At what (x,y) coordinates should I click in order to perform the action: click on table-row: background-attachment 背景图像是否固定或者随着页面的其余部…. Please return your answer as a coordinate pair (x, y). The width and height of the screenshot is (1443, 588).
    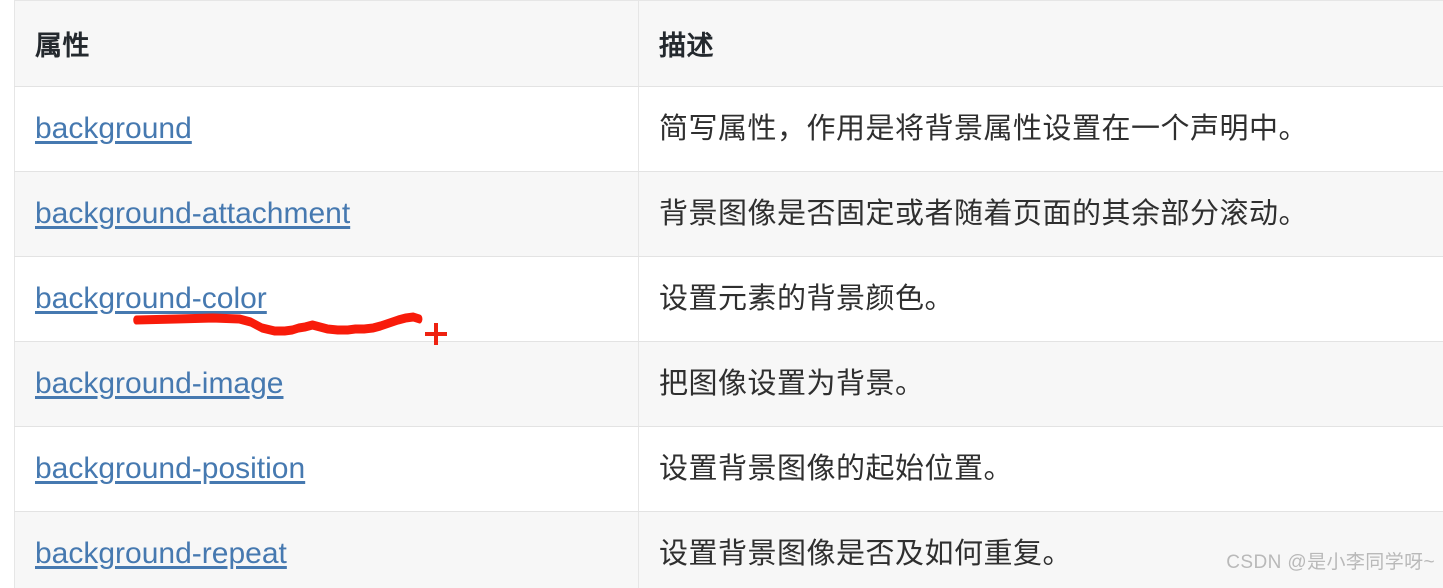
    Looking at the image, I should click on (728, 214).